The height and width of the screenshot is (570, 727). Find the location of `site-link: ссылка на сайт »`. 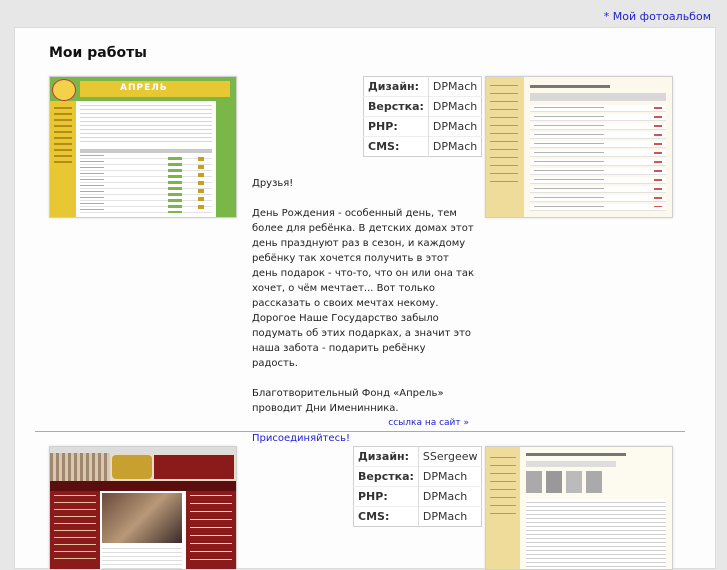

site-link: ссылка на сайт » is located at coordinates (428, 423).